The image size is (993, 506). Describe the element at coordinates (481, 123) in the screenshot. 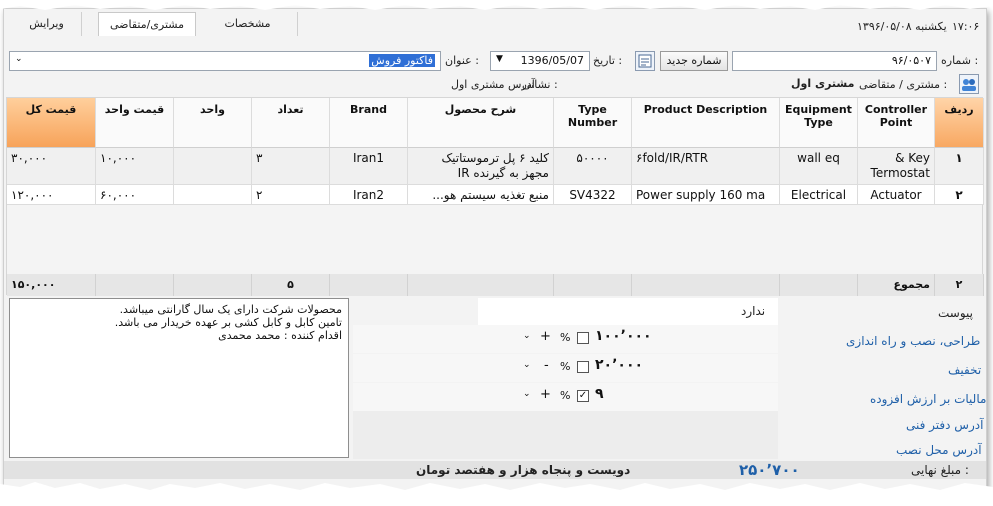

I see `col-header-product-desc-fa: شرح محصول` at that location.